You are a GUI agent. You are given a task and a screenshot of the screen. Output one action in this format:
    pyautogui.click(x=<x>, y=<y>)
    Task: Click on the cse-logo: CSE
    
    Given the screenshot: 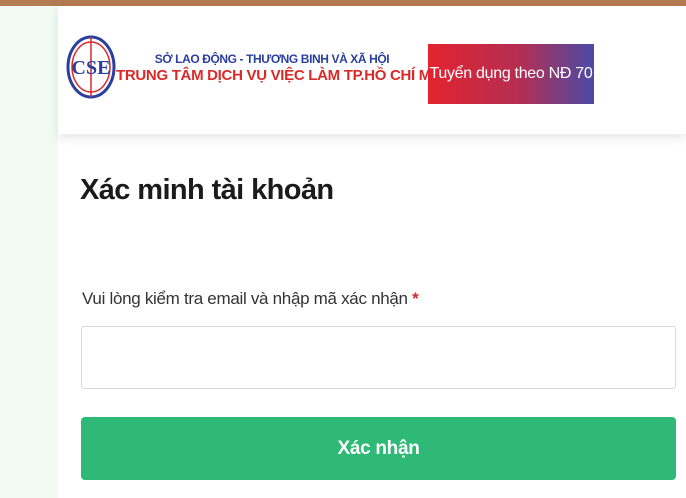 What is the action you would take?
    pyautogui.click(x=91, y=67)
    